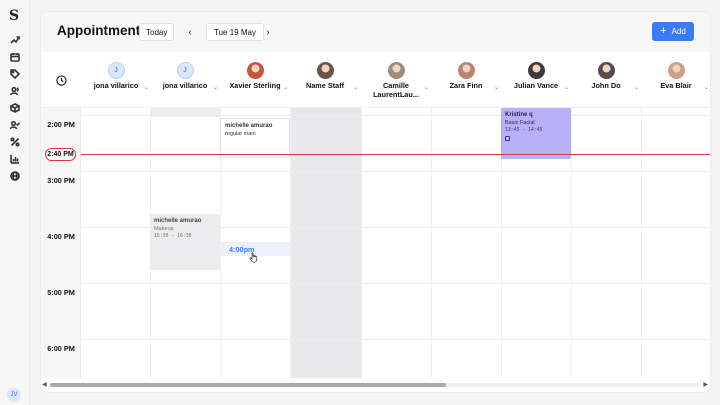  What do you see at coordinates (255, 85) in the screenshot?
I see `staff-name: Xavier Sterling` at bounding box center [255, 85].